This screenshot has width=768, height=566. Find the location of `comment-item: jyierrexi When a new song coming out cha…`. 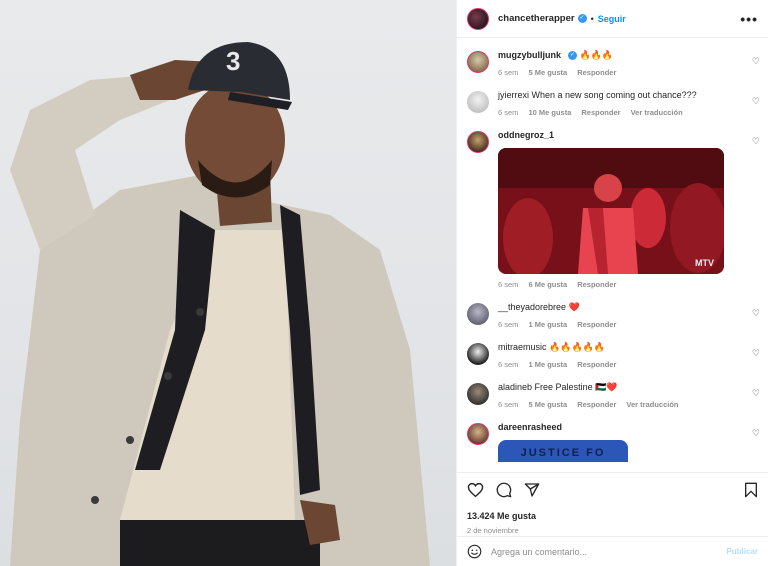

comment-item: jyierrexi When a new song coming out cha… is located at coordinates (612, 106).